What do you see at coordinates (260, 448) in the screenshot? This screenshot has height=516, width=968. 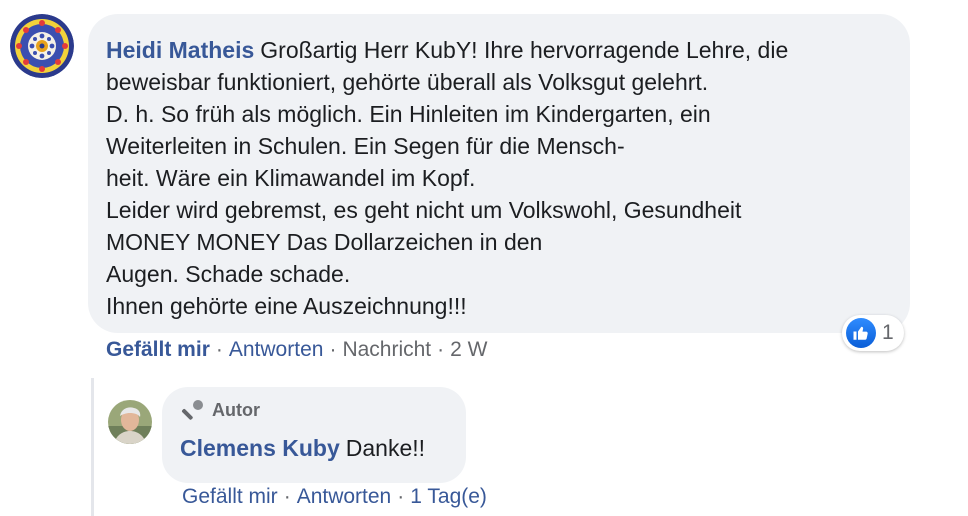 I see `reply-author-link: Clemens Kuby` at bounding box center [260, 448].